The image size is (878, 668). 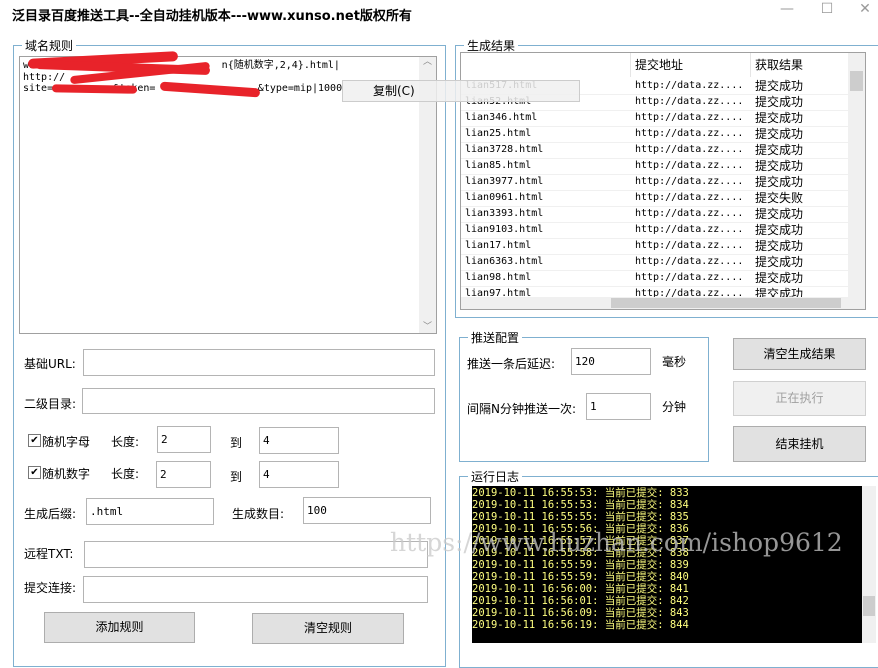 What do you see at coordinates (50, 514) in the screenshot?
I see `suffix-label: 生成后缀:` at bounding box center [50, 514].